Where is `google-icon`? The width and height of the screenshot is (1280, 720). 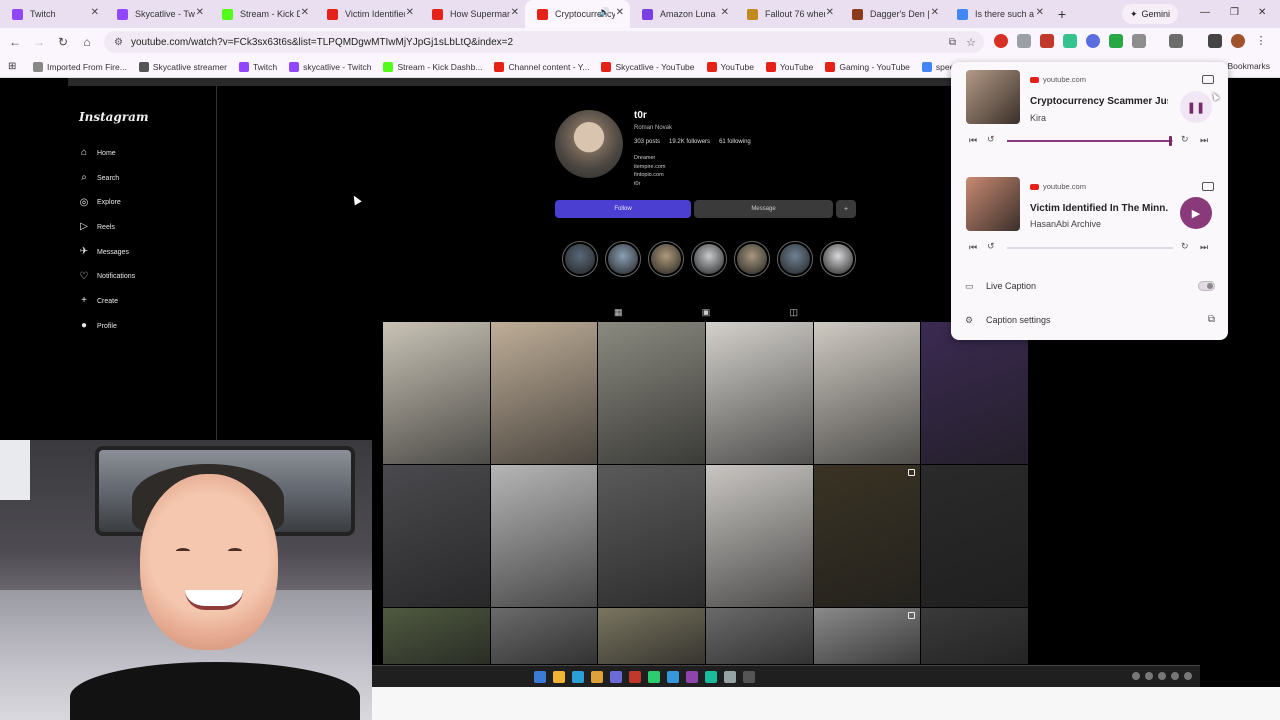 google-icon is located at coordinates (962, 14).